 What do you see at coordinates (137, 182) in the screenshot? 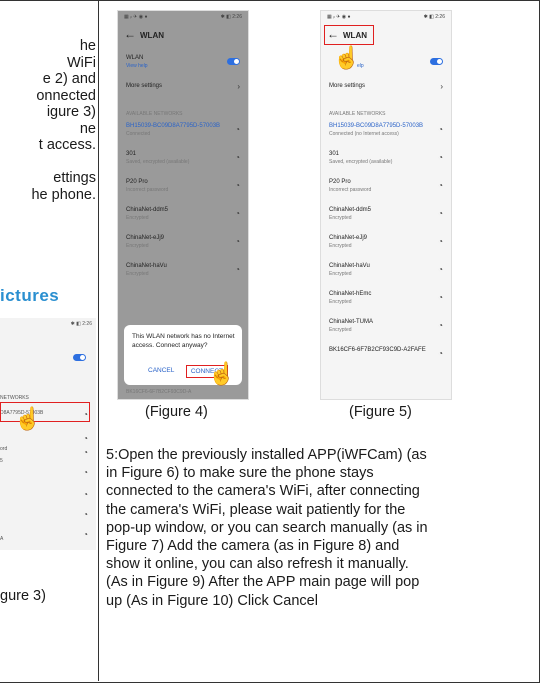
I see `network-name: P20 Pro` at bounding box center [137, 182].